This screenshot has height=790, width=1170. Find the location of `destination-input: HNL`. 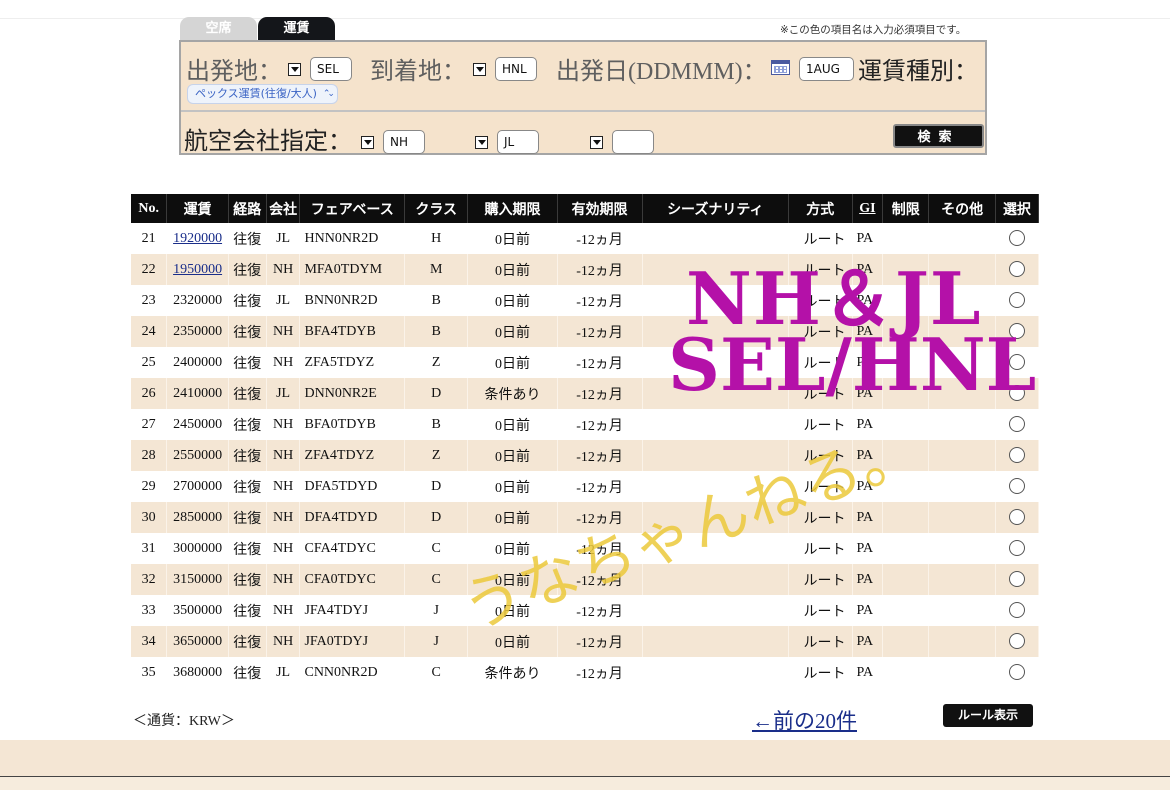

destination-input: HNL is located at coordinates (516, 69).